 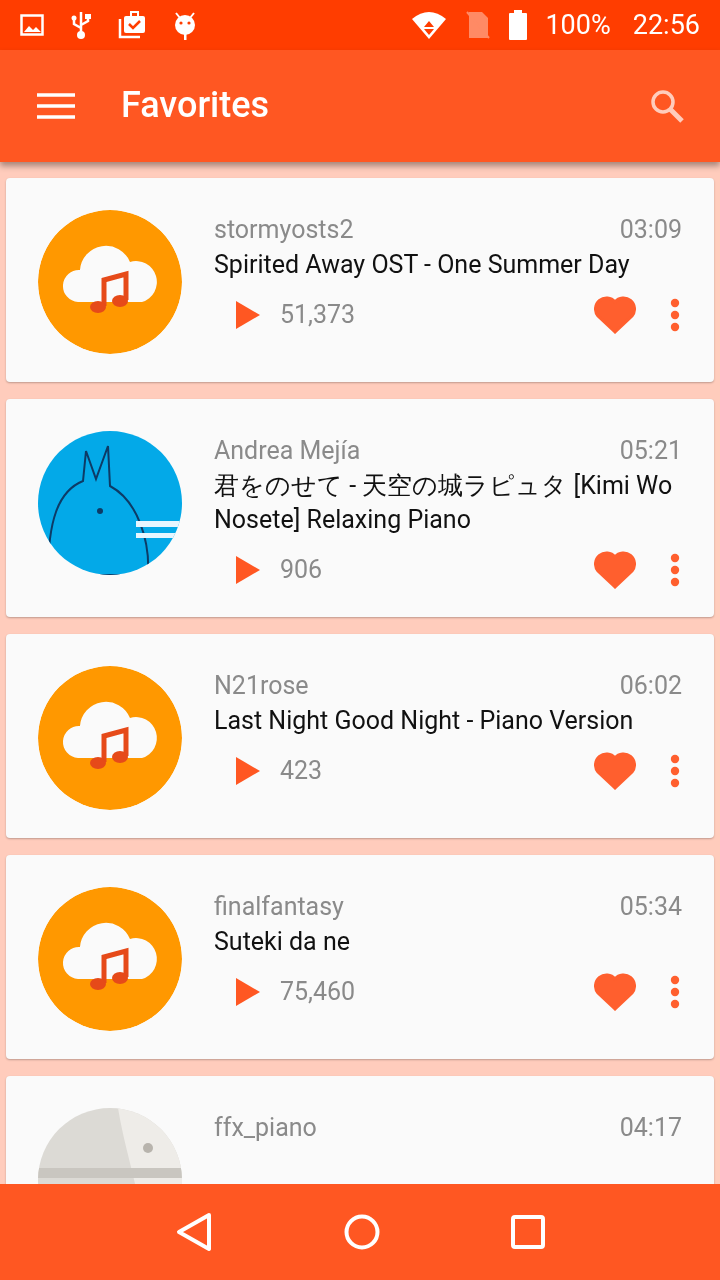 What do you see at coordinates (261, 686) in the screenshot?
I see `uploader-name: N21rose` at bounding box center [261, 686].